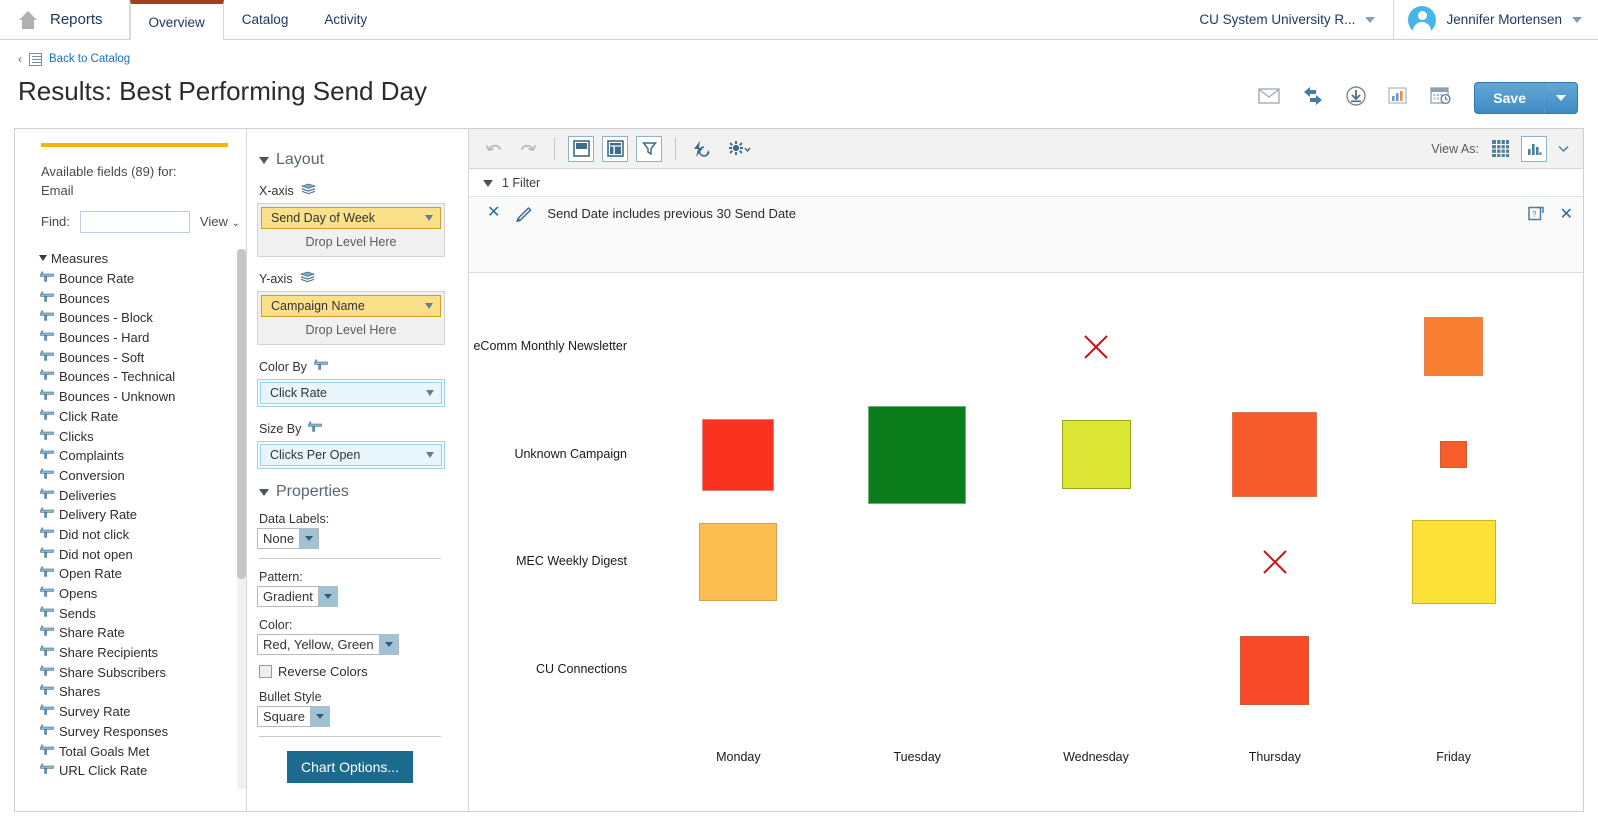 The image size is (1598, 826). What do you see at coordinates (134, 221) in the screenshot?
I see `find-input` at bounding box center [134, 221].